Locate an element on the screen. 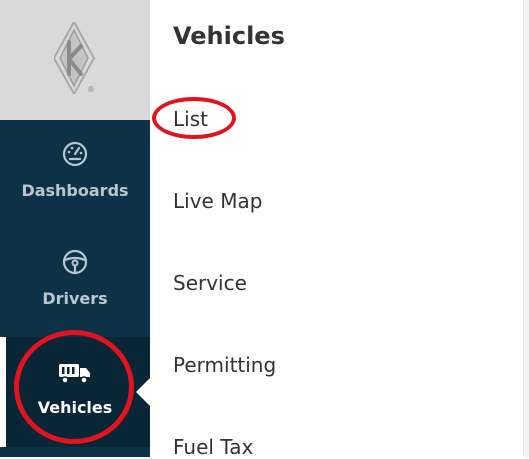  submenu-item-fuel-tax: Fuel Tax is located at coordinates (213, 447).